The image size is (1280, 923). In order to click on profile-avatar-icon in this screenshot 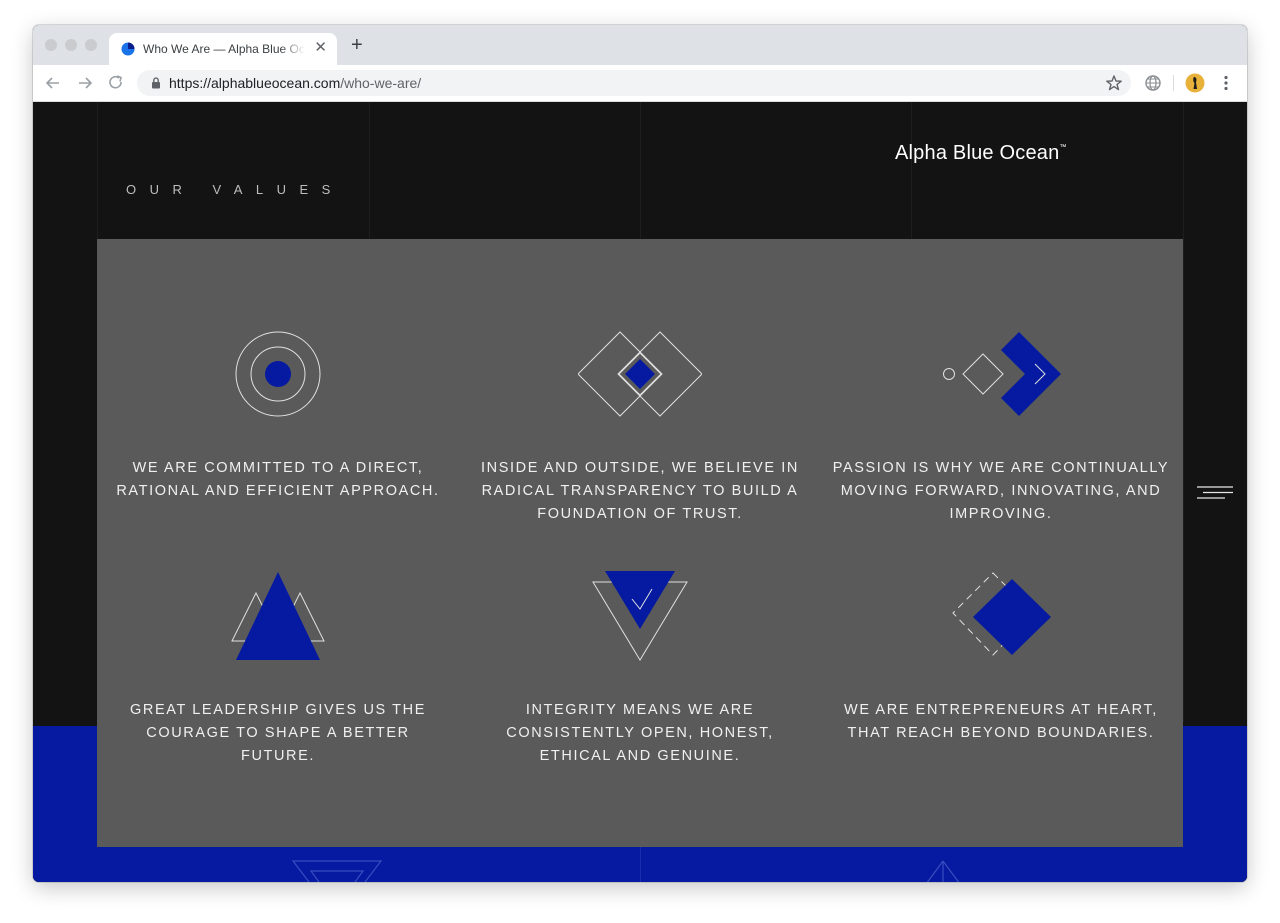, I will do `click(1195, 83)`.